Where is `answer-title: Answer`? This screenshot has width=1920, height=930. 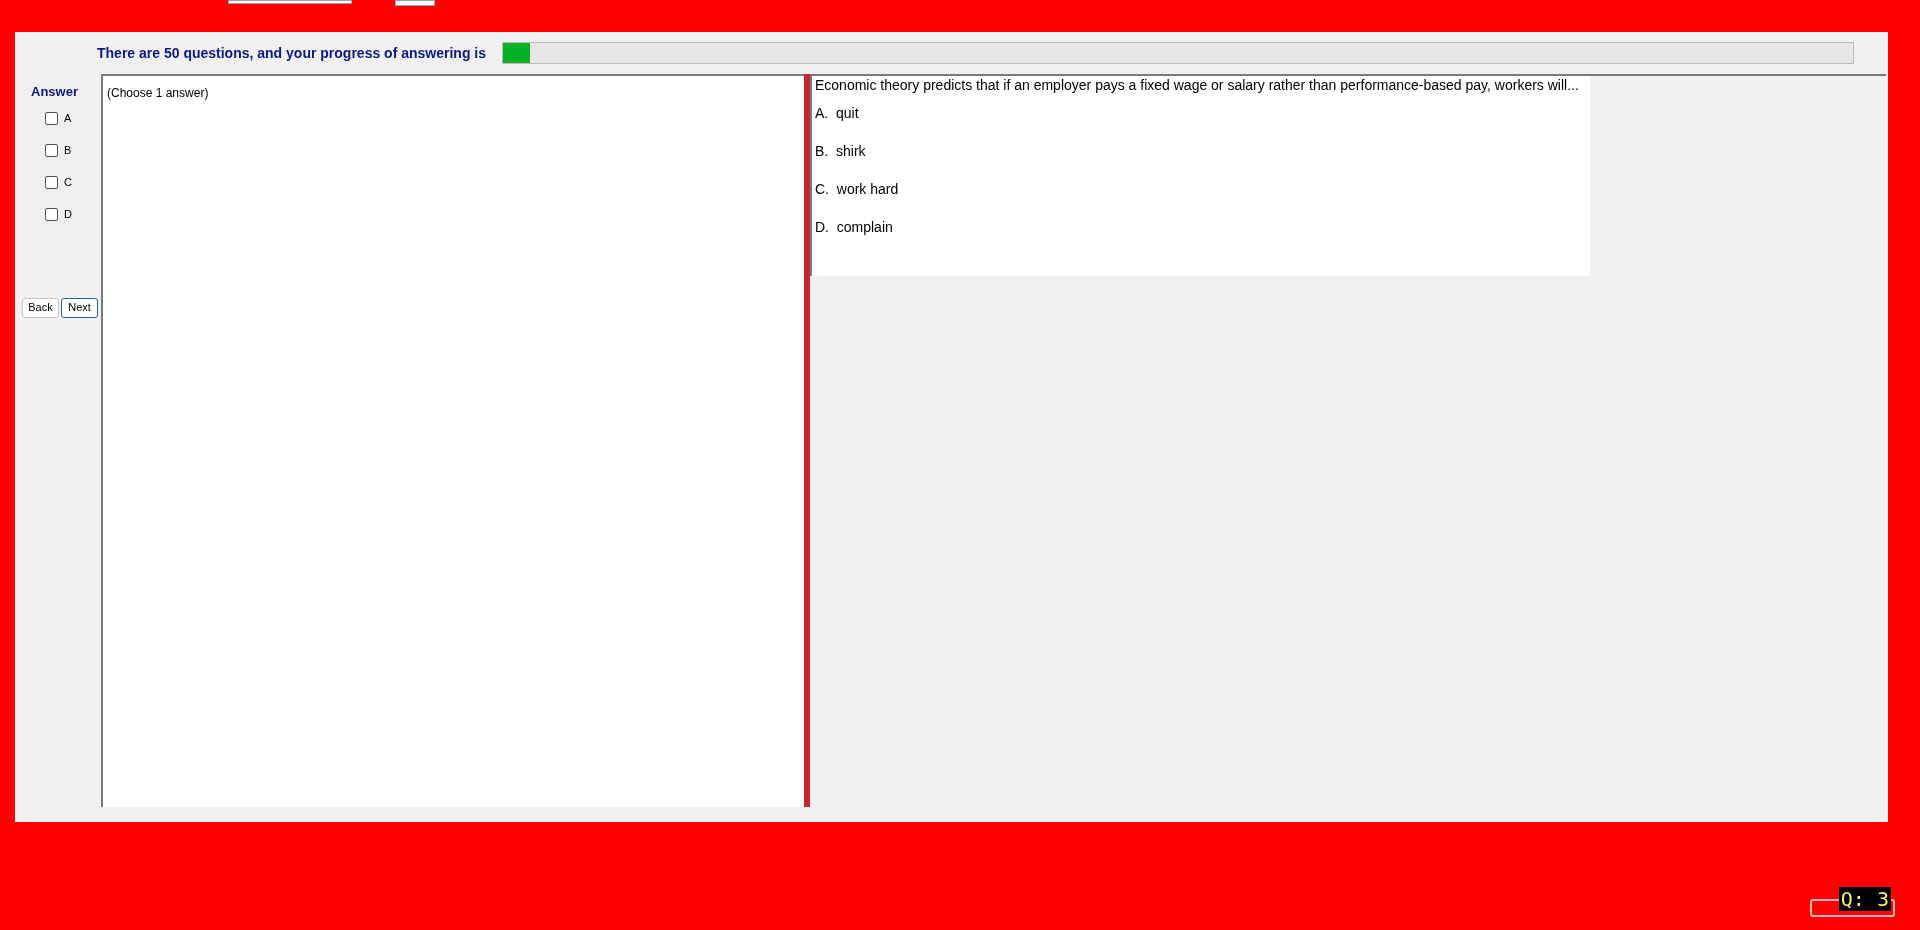
answer-title: Answer is located at coordinates (55, 92).